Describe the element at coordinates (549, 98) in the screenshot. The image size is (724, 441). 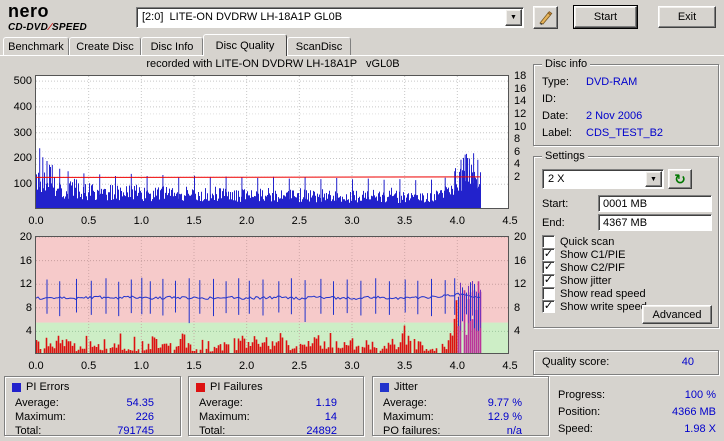
I see `disc-info-row: ID:` at that location.